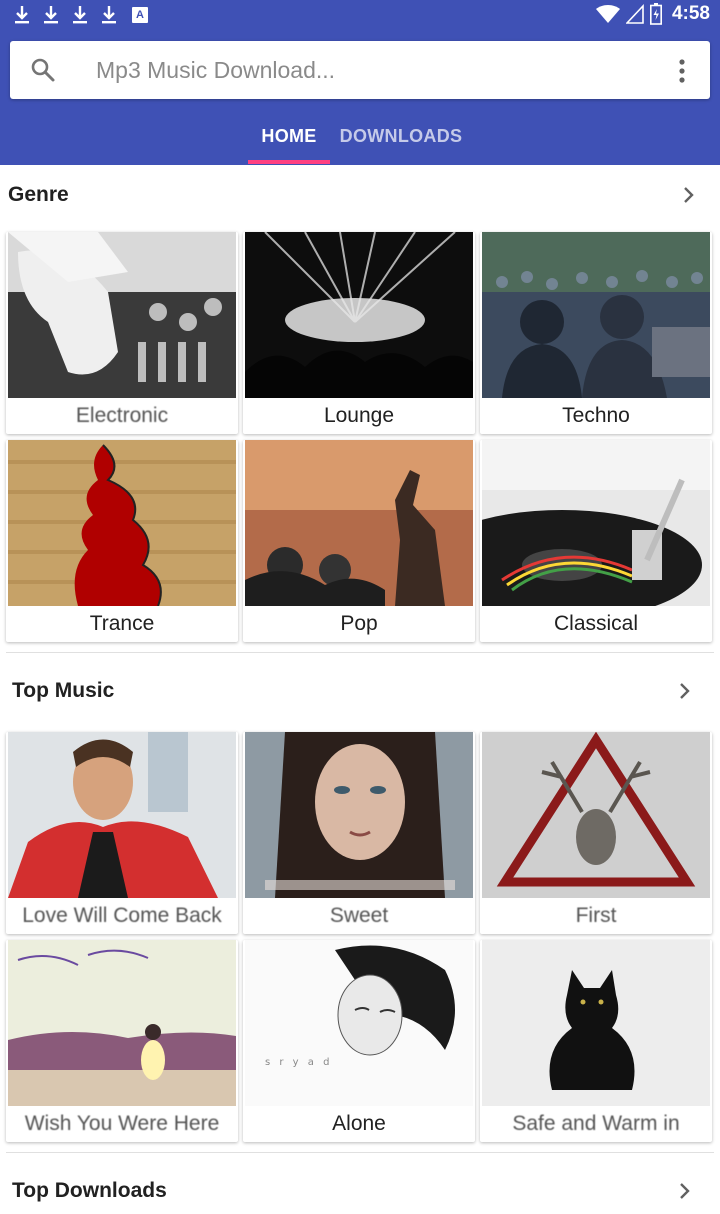 This screenshot has height=1214, width=720. What do you see at coordinates (596, 415) in the screenshot?
I see `card-label: Techno` at bounding box center [596, 415].